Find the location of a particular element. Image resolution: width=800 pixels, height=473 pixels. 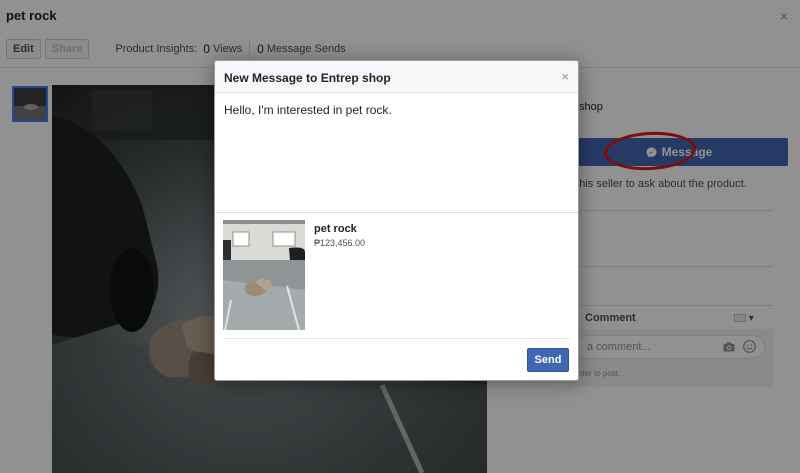

dialog-header: New Message to Entrep shop × is located at coordinates (396, 77).